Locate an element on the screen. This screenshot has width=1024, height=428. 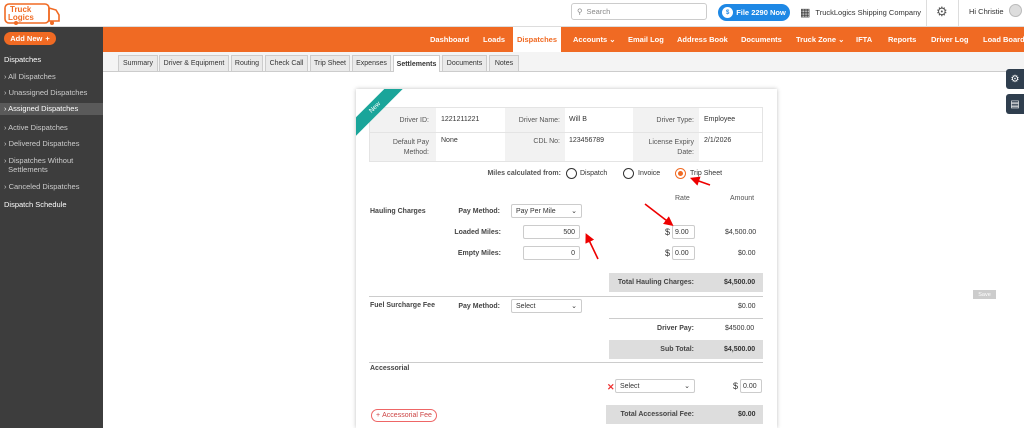
arrow-rate is located at coordinates (659, 214).